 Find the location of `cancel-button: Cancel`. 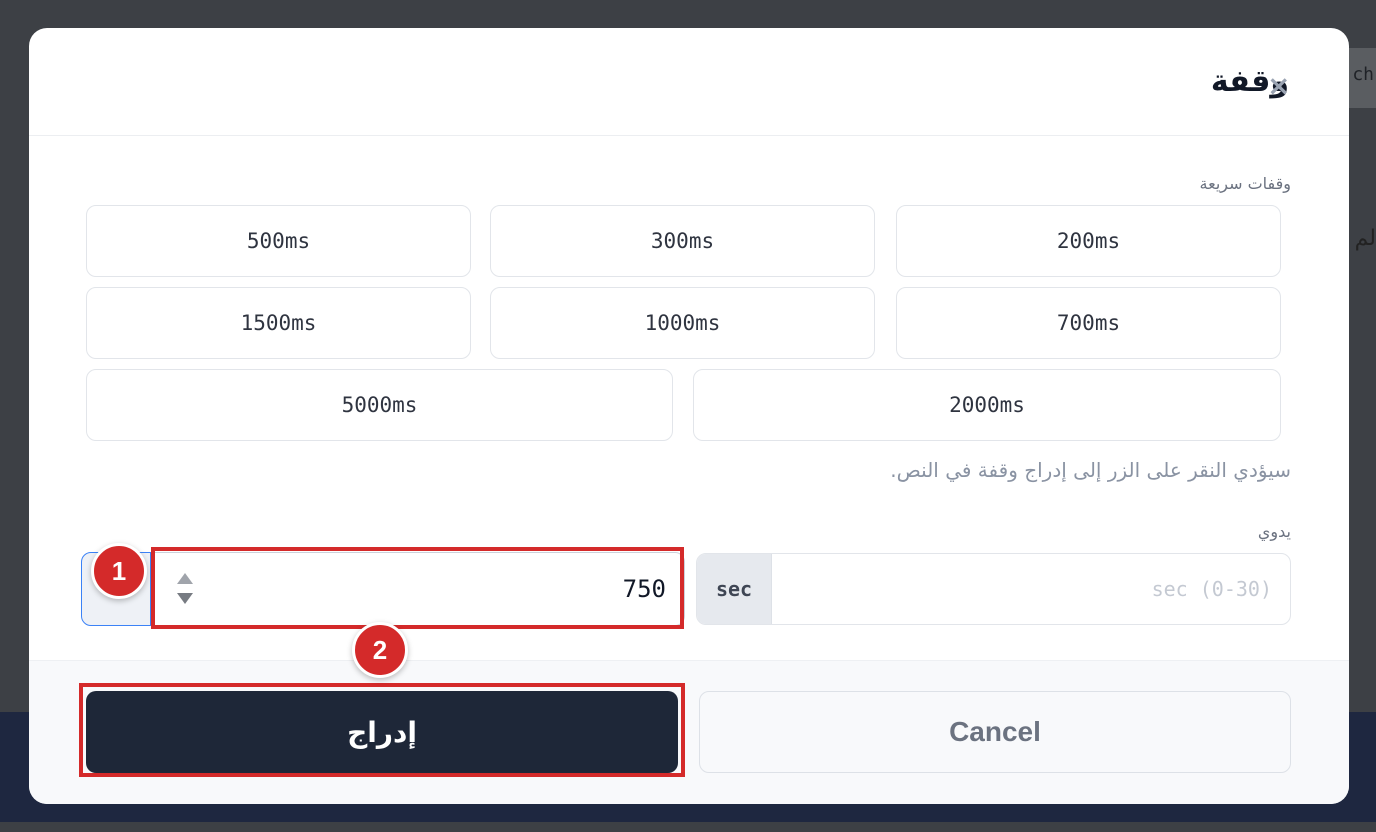

cancel-button: Cancel is located at coordinates (995, 732).